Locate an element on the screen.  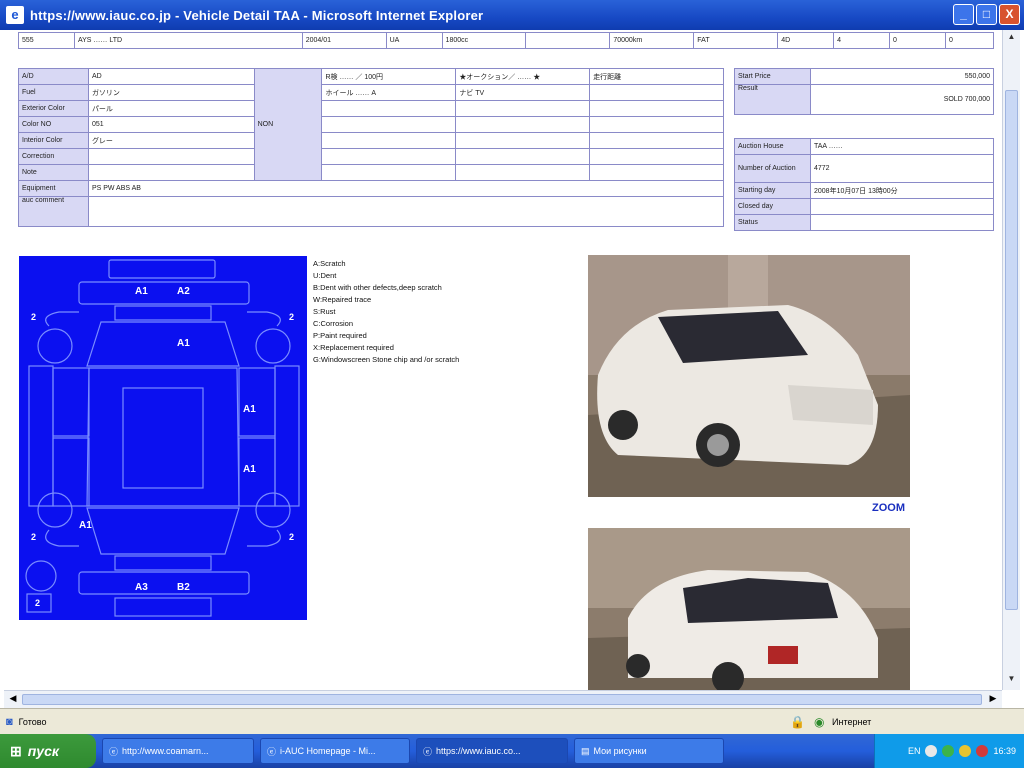
auction-label: Starting day is located at coordinates (772, 190).